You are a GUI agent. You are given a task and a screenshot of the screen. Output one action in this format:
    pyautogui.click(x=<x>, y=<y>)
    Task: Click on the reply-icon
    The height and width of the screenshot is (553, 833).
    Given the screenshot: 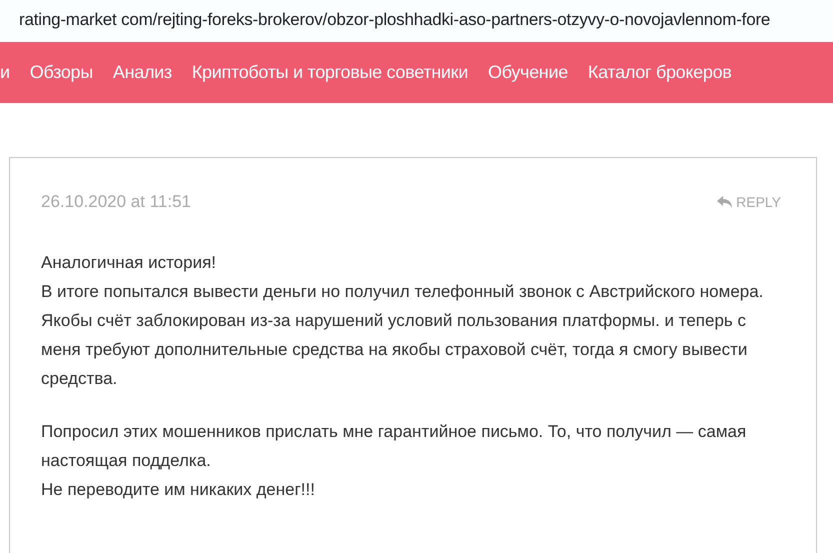 What is the action you would take?
    pyautogui.click(x=725, y=202)
    